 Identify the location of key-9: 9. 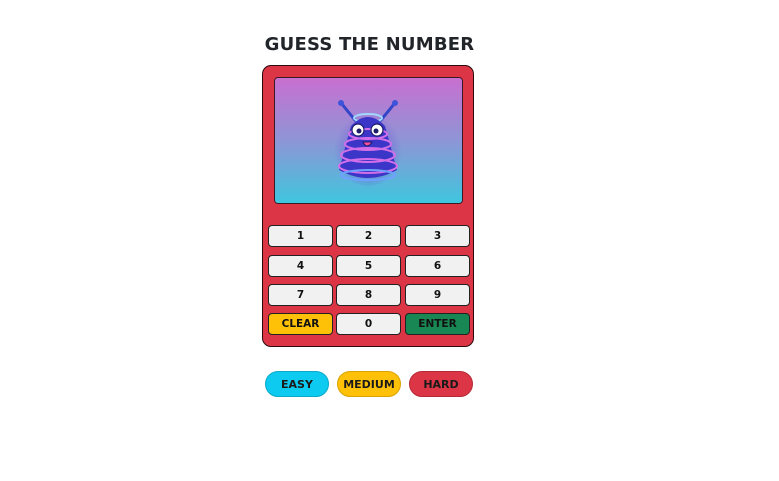
(437, 295).